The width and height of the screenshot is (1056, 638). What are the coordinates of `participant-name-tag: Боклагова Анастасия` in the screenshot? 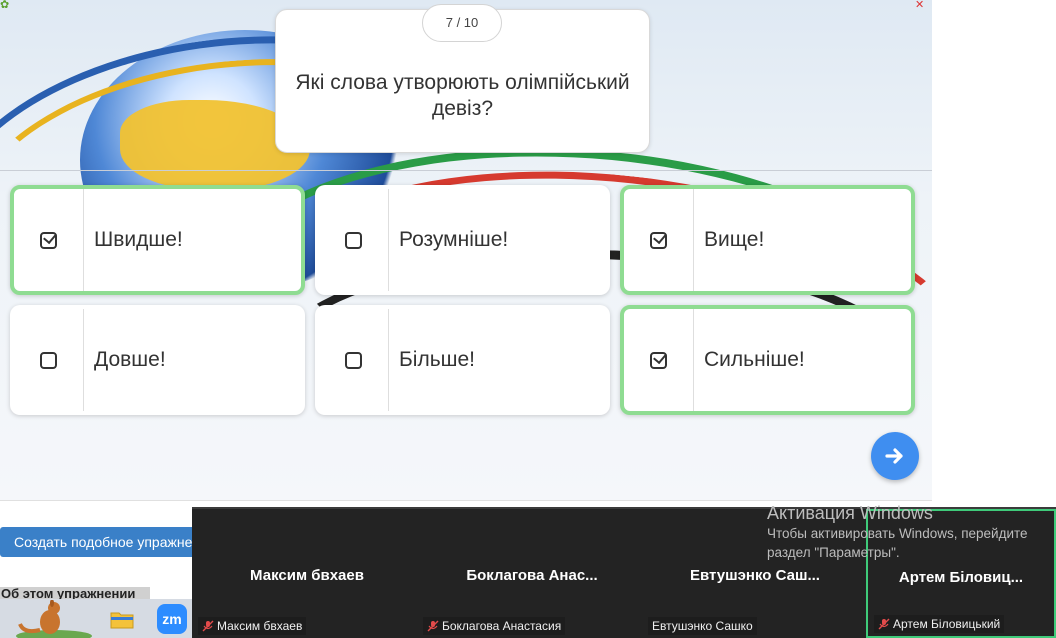 It's located at (494, 626).